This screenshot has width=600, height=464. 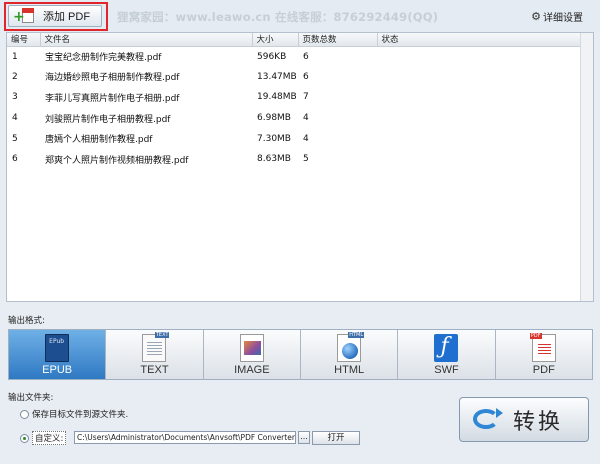 I want to click on format-tab-text: TEXT TEXT, so click(x=155, y=354).